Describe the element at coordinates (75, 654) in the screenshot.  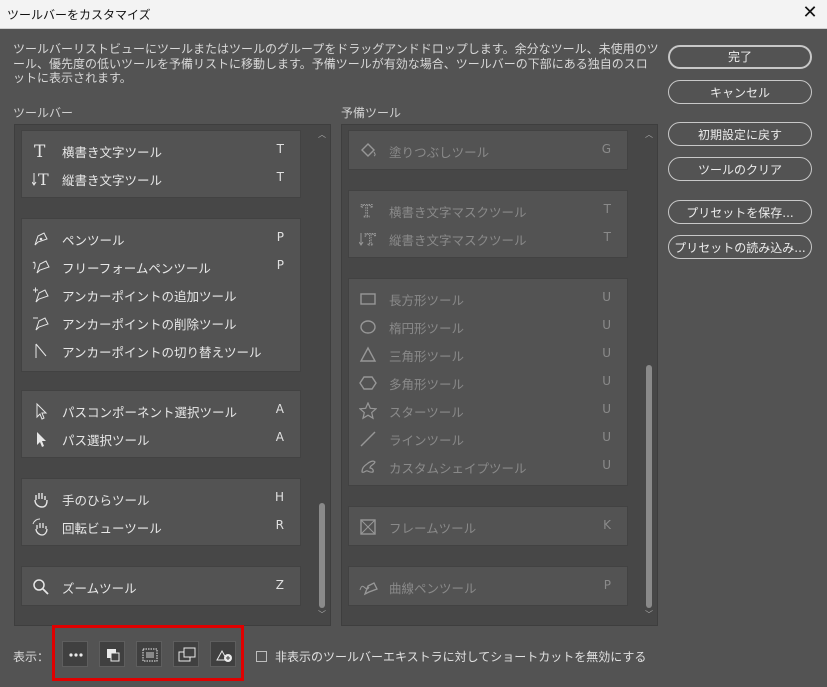
I see `more-icon` at that location.